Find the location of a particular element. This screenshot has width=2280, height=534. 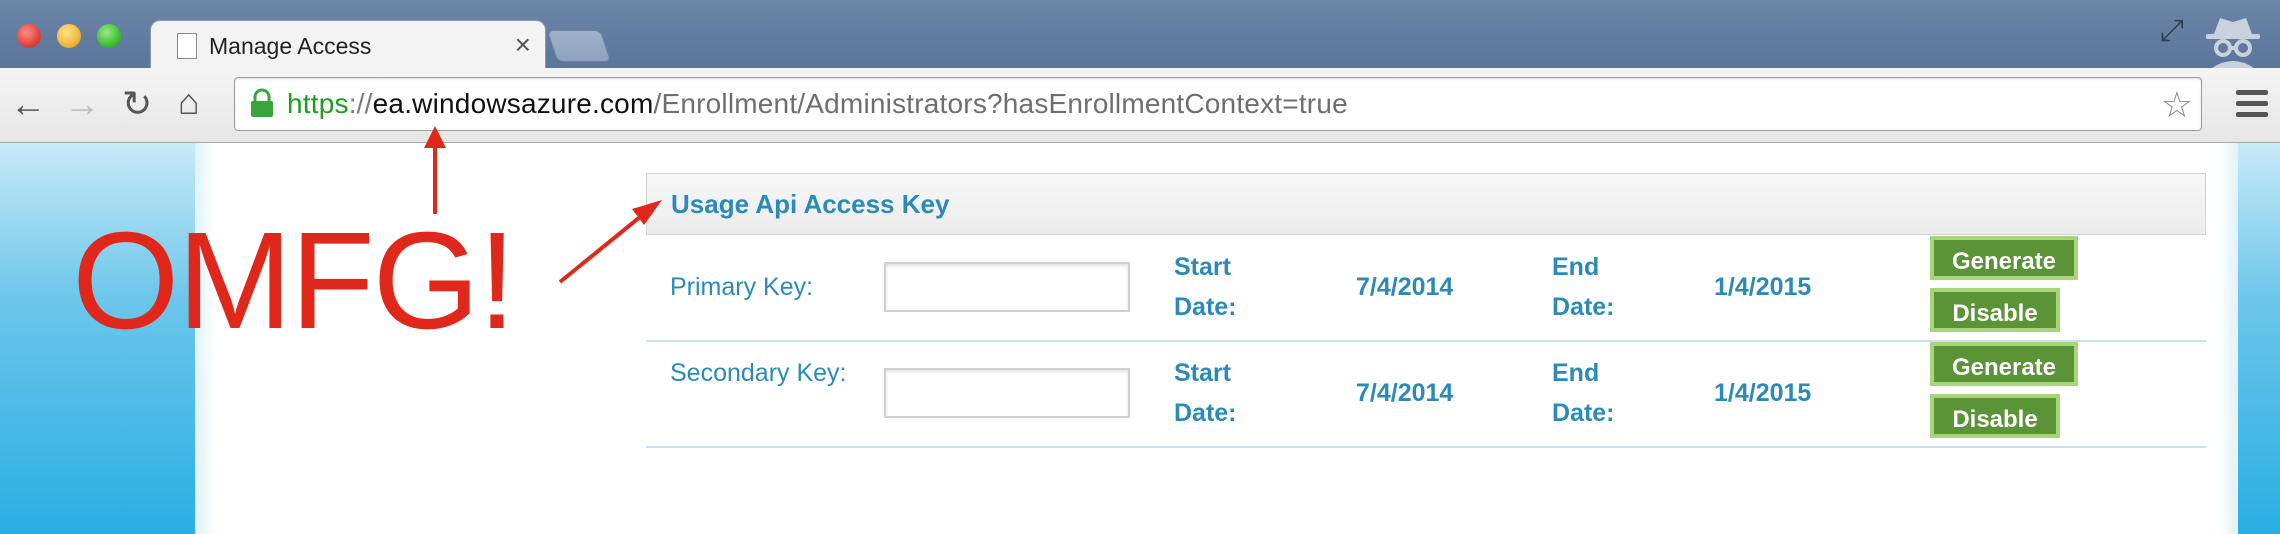

zoom-window-button is located at coordinates (109, 36).